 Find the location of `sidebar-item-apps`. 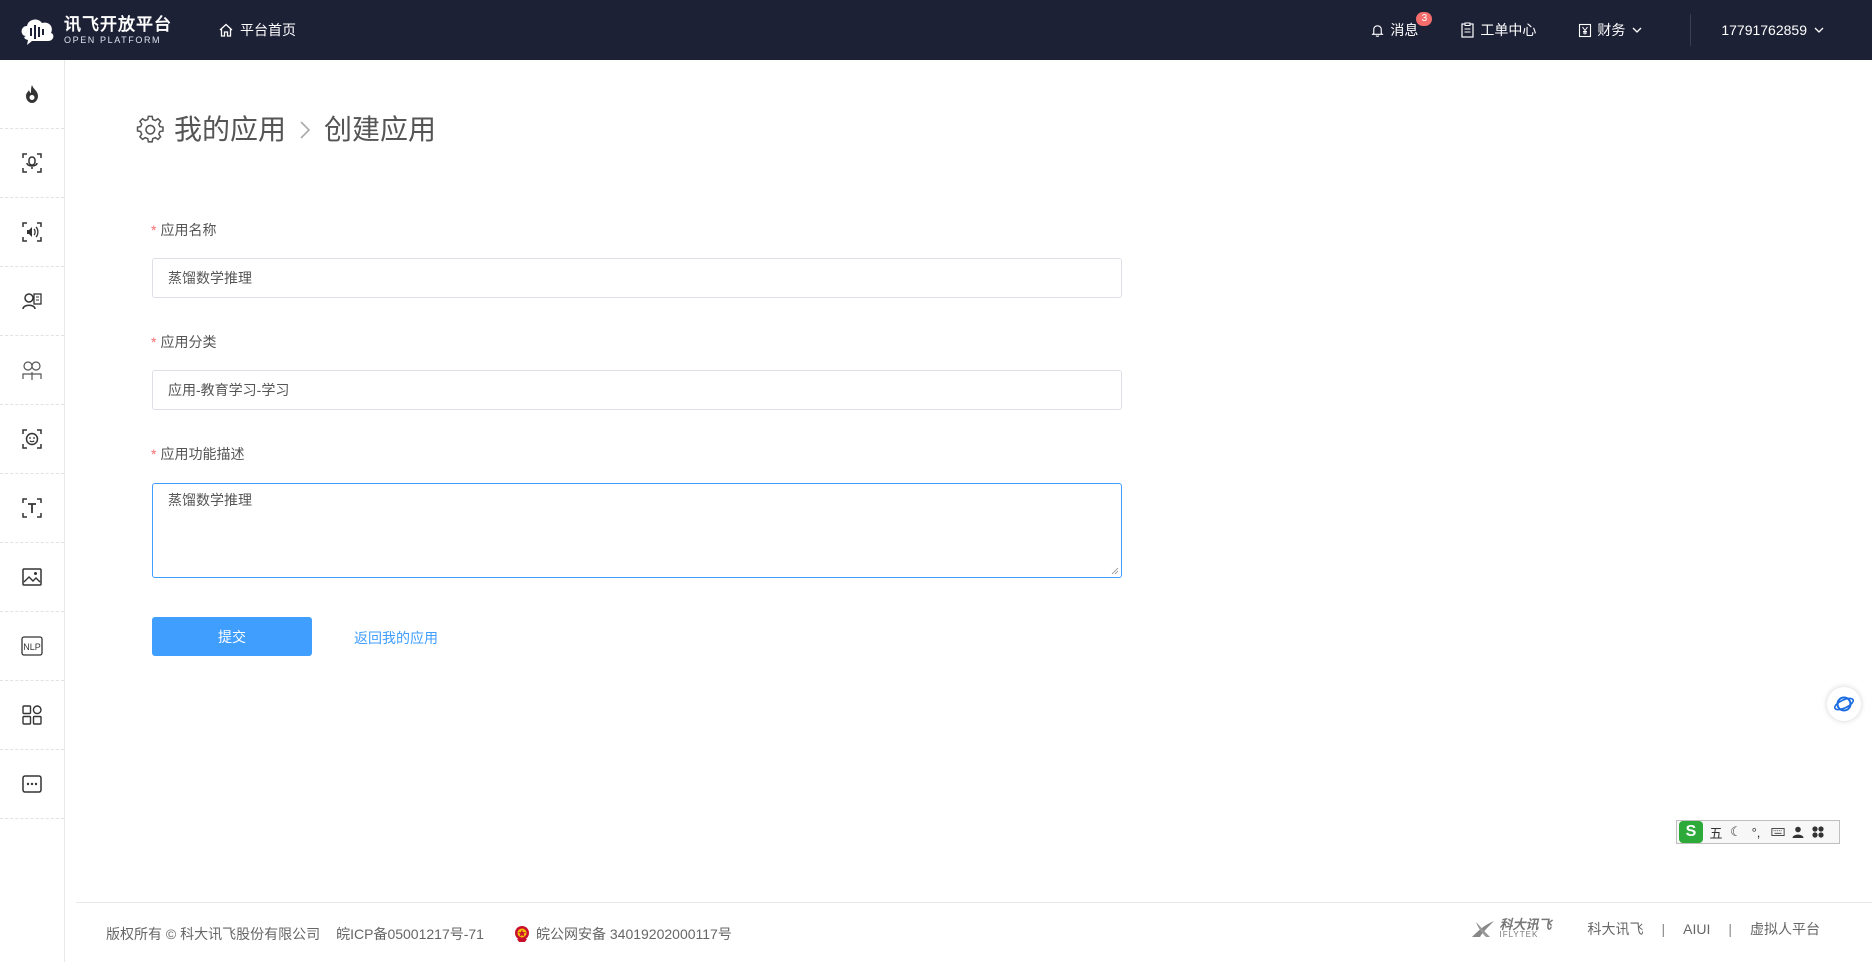

sidebar-item-apps is located at coordinates (32, 715).